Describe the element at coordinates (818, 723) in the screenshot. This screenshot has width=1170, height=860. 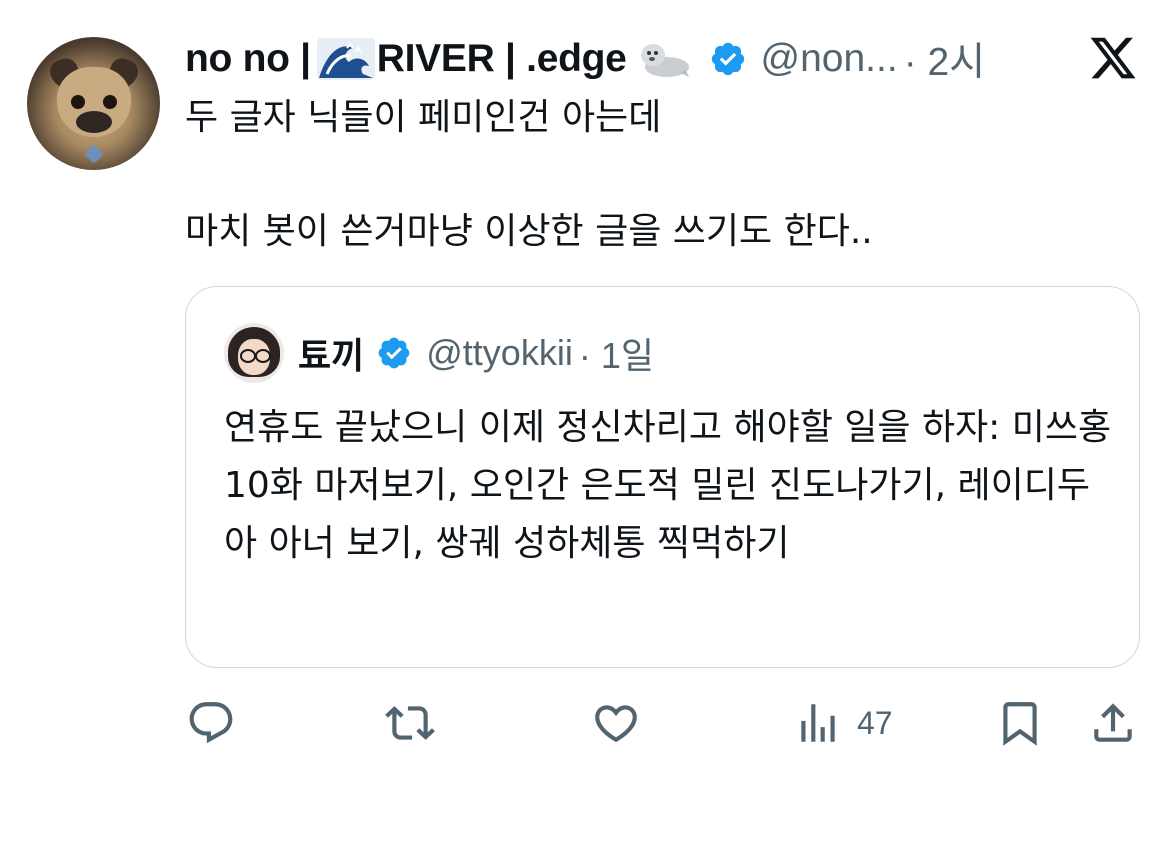
I see `views-icon` at that location.